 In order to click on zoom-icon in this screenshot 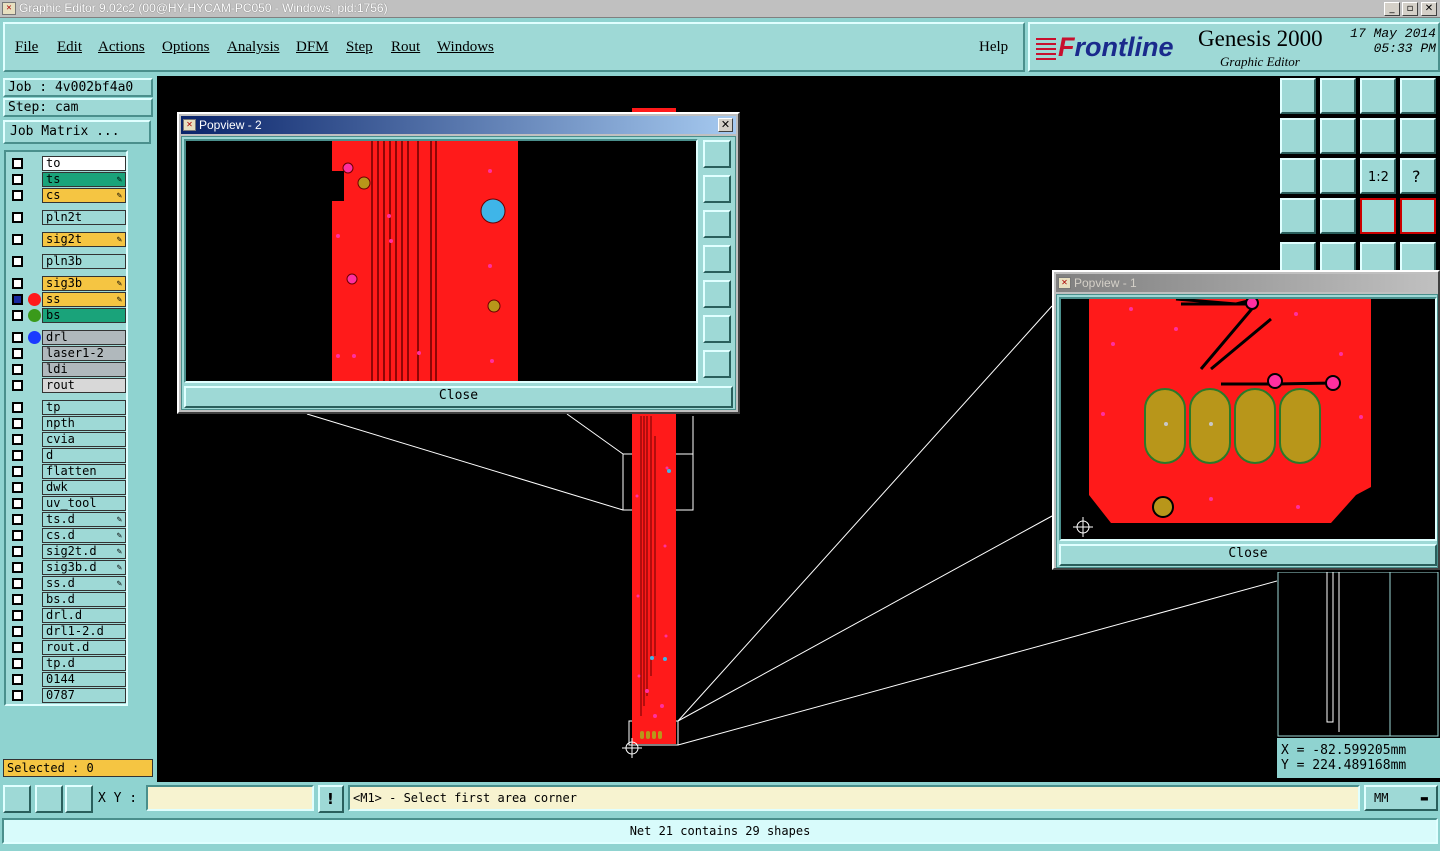, I will do `click(1378, 136)`.